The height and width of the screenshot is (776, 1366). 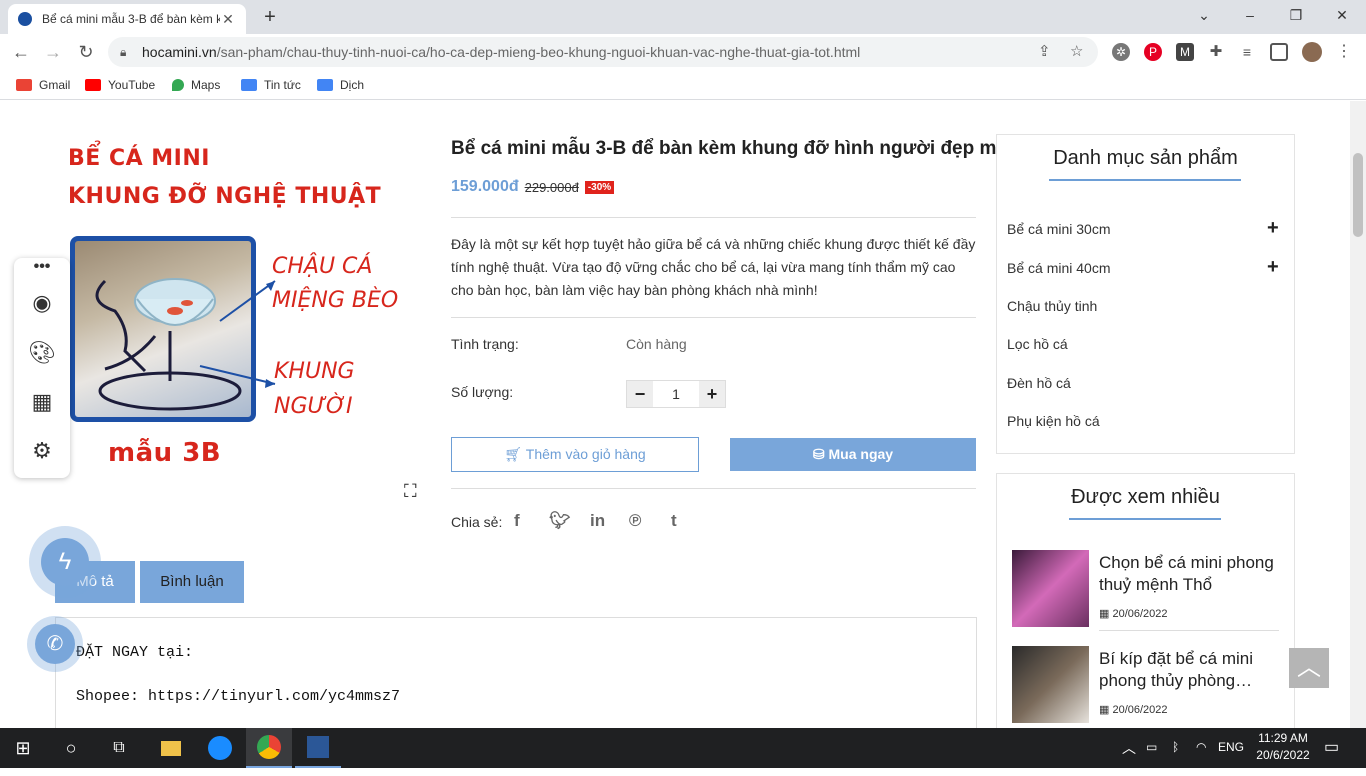 I want to click on category-item: Chậu thủy tinh, so click(x=1052, y=306).